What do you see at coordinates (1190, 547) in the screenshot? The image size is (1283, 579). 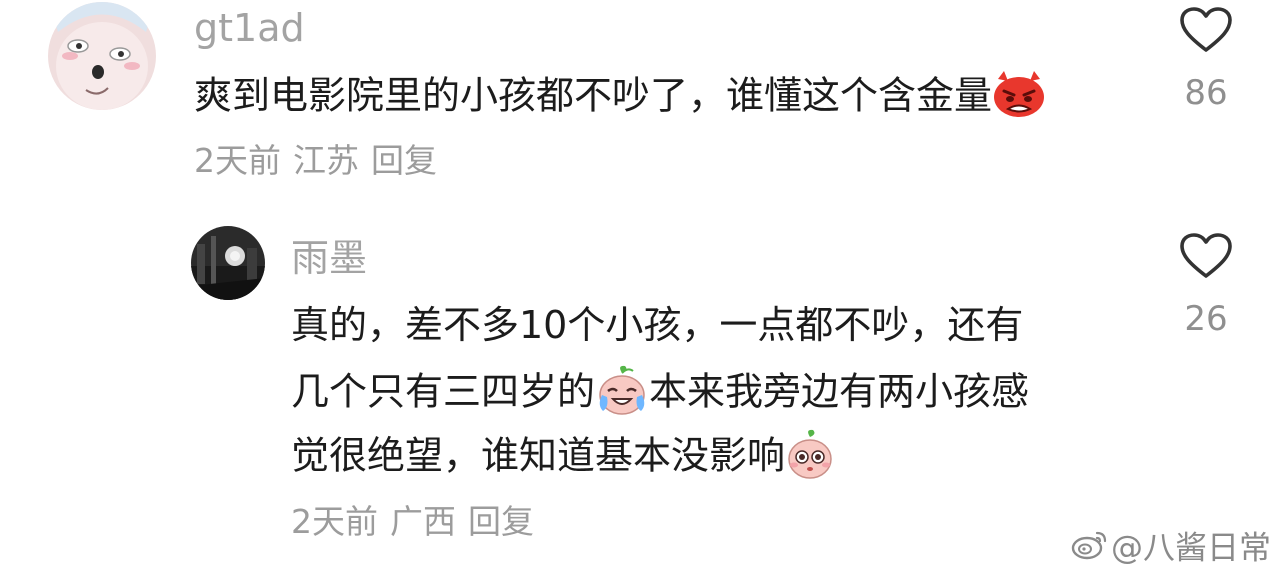 I see `watermark-text: @八酱日常` at bounding box center [1190, 547].